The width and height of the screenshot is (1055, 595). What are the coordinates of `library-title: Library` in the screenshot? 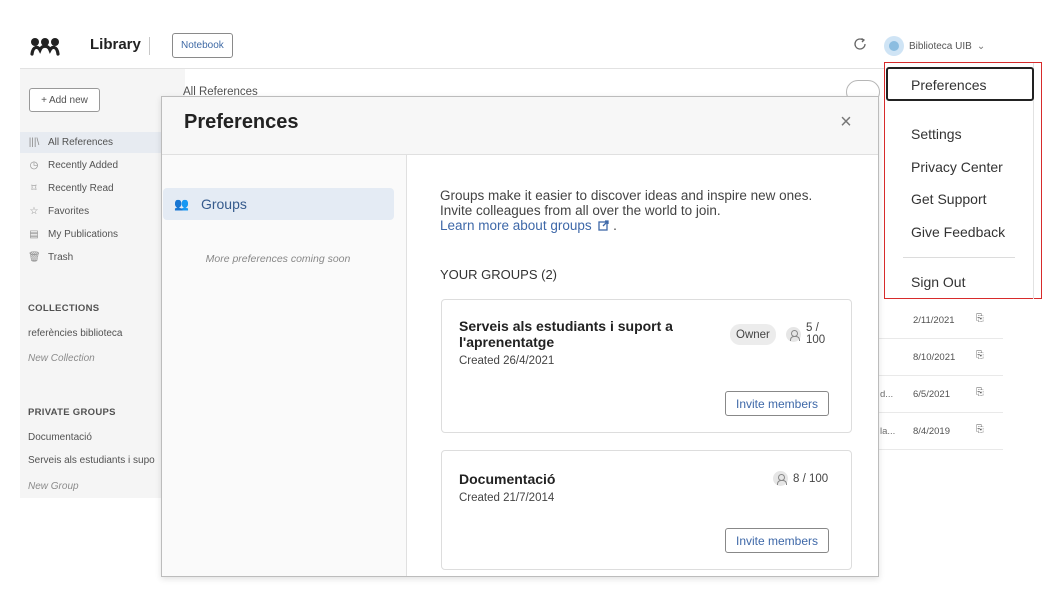 It's located at (115, 44).